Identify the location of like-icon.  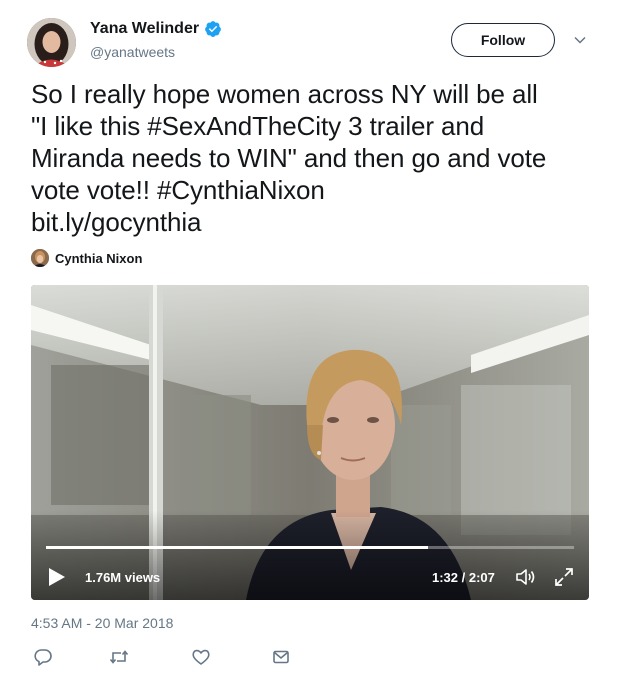
(201, 657).